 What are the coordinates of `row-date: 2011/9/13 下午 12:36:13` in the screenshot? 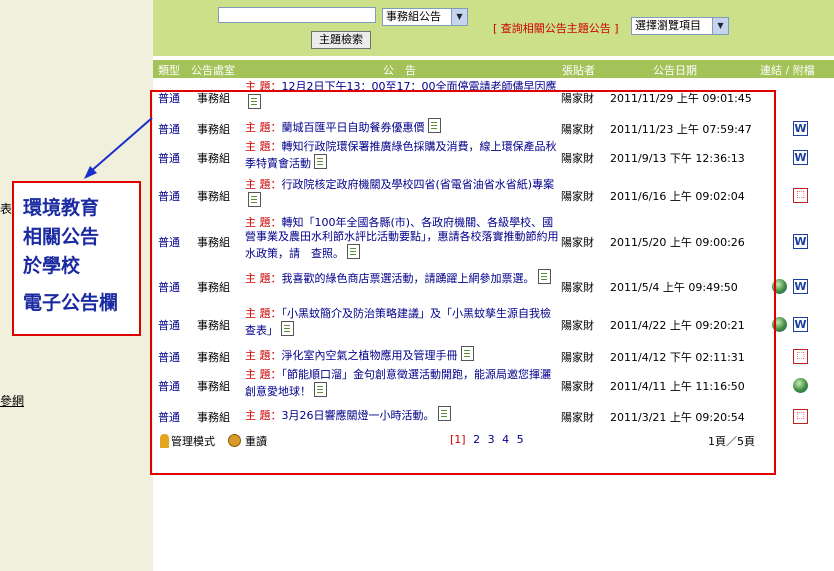 It's located at (677, 158).